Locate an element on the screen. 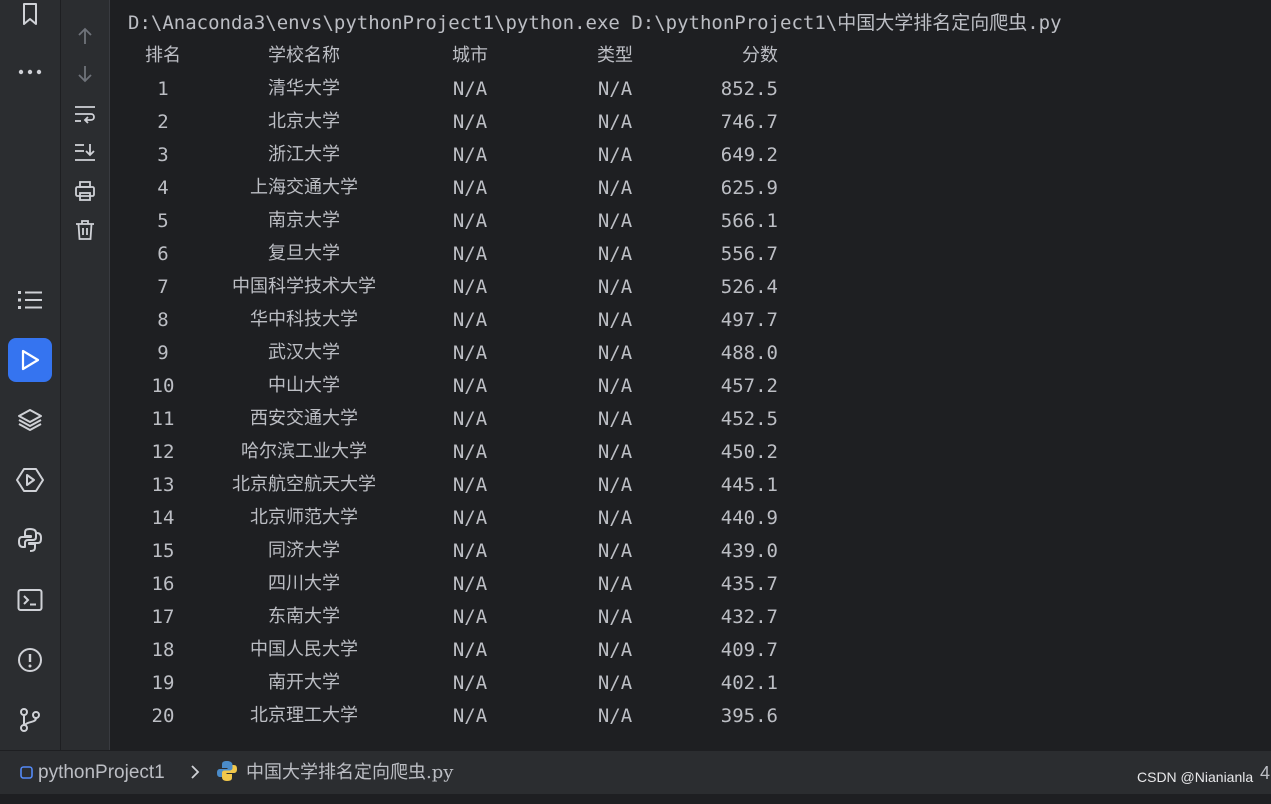 The height and width of the screenshot is (804, 1271). header-city: 城市 is located at coordinates (470, 55).